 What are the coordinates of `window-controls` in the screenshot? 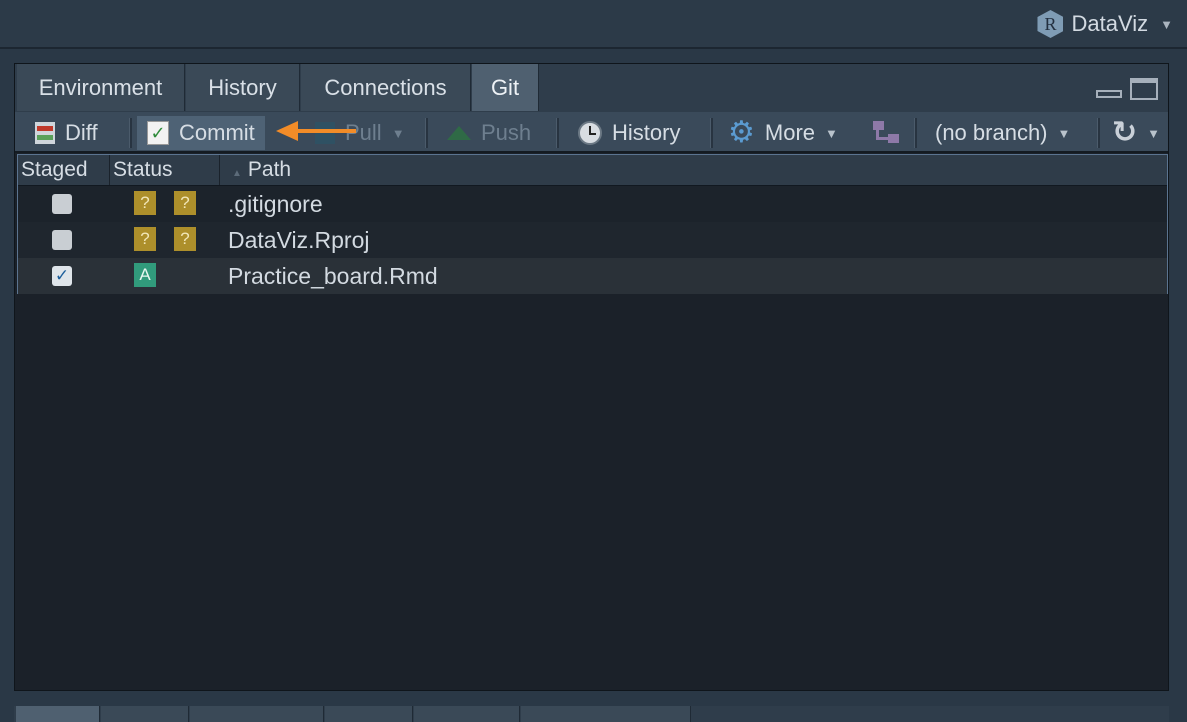 It's located at (1127, 89).